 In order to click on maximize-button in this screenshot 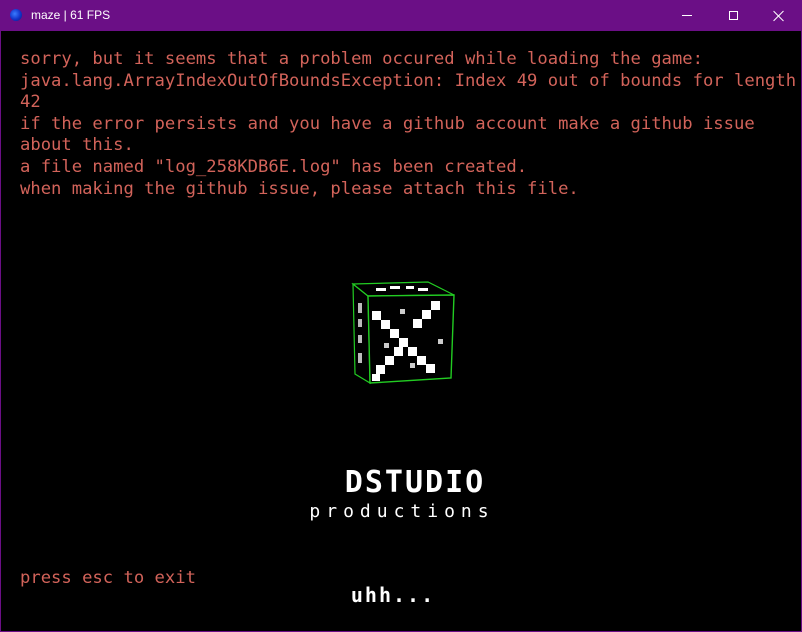, I will do `click(733, 15)`.